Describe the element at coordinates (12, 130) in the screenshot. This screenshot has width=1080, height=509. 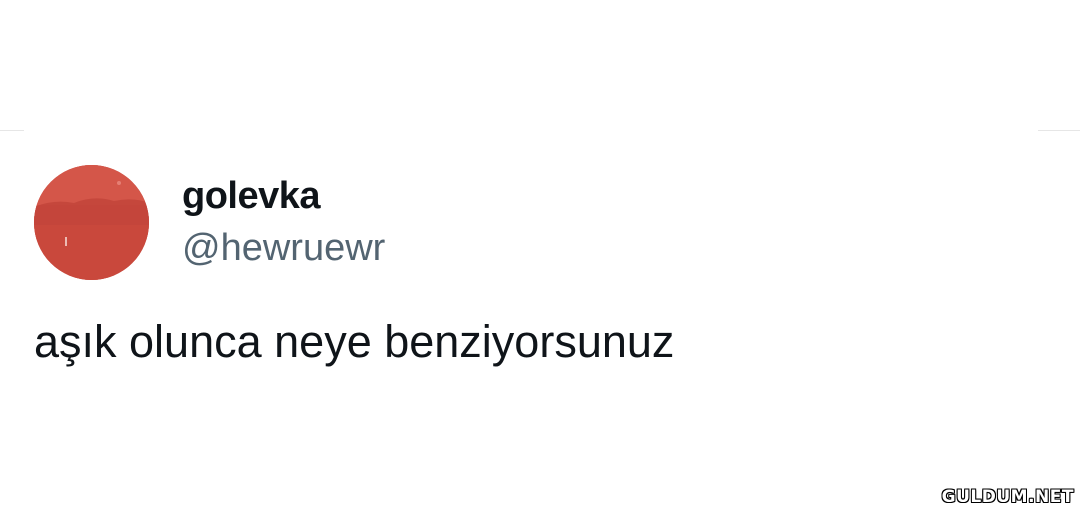
I see `divider-left` at that location.